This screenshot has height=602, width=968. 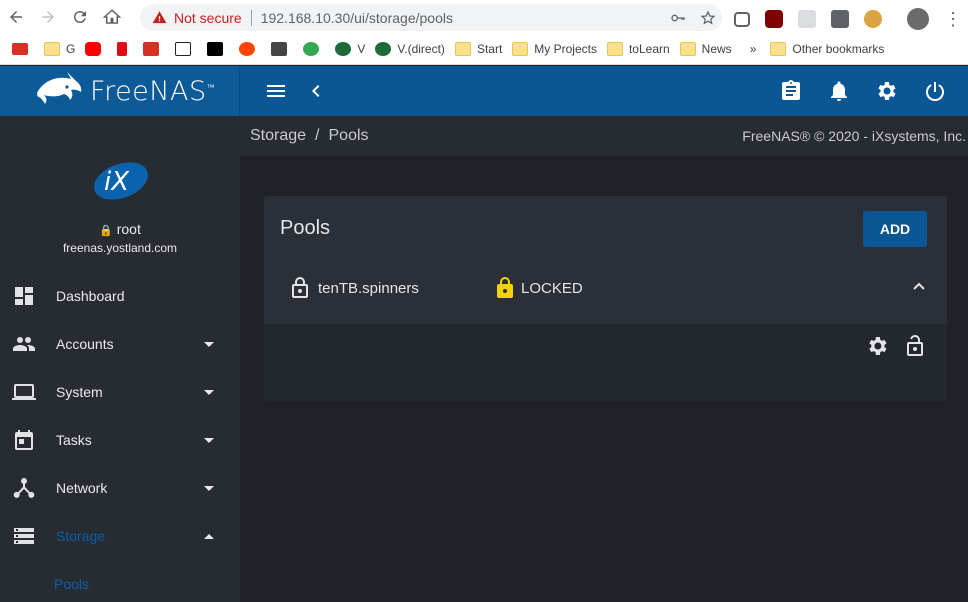 What do you see at coordinates (565, 49) in the screenshot?
I see `bookmark-label: My Projects` at bounding box center [565, 49].